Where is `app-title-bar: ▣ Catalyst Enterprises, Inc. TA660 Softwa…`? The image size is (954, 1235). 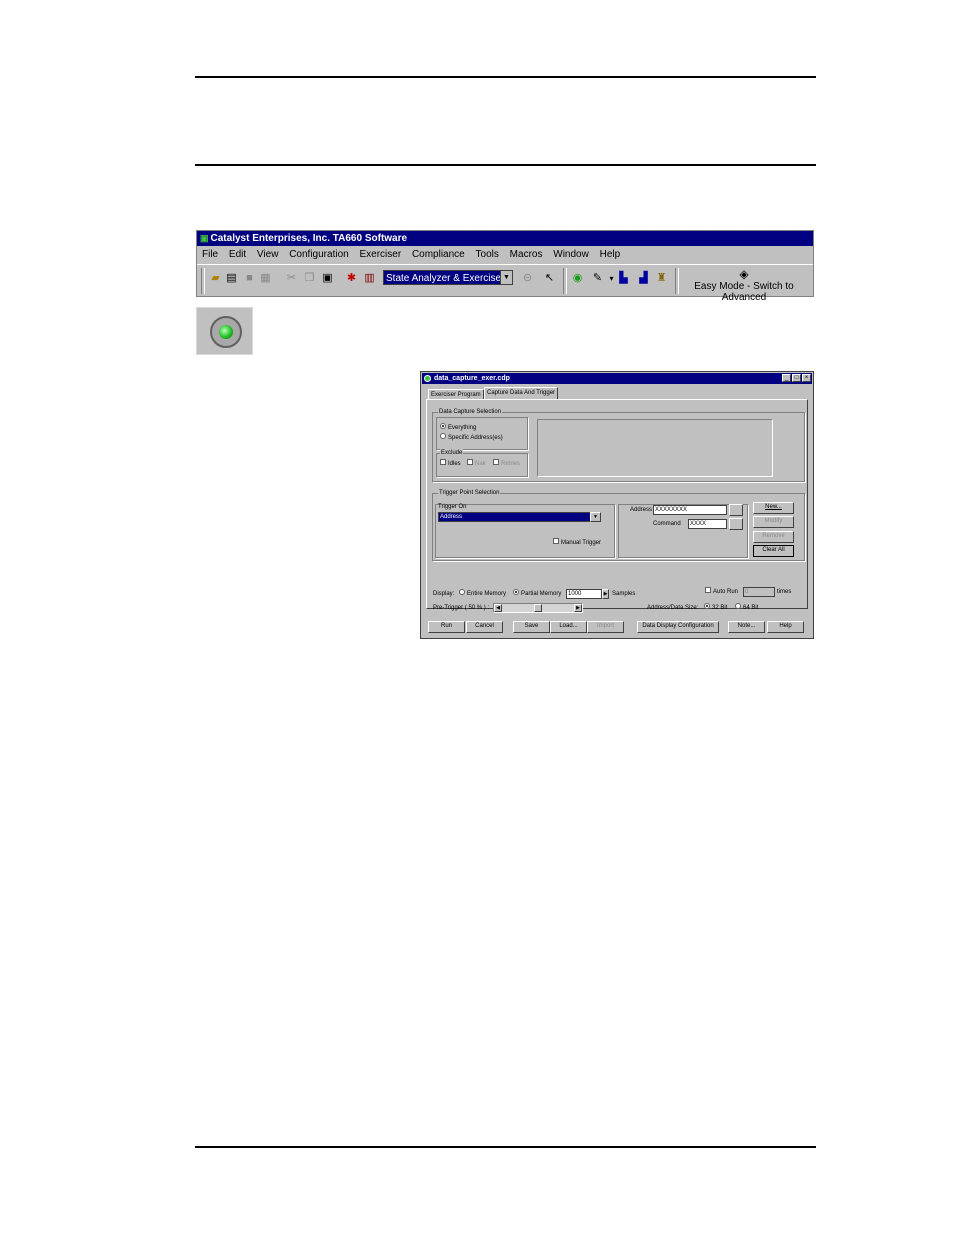
app-title-bar: ▣ Catalyst Enterprises, Inc. TA660 Softwa… is located at coordinates (505, 238).